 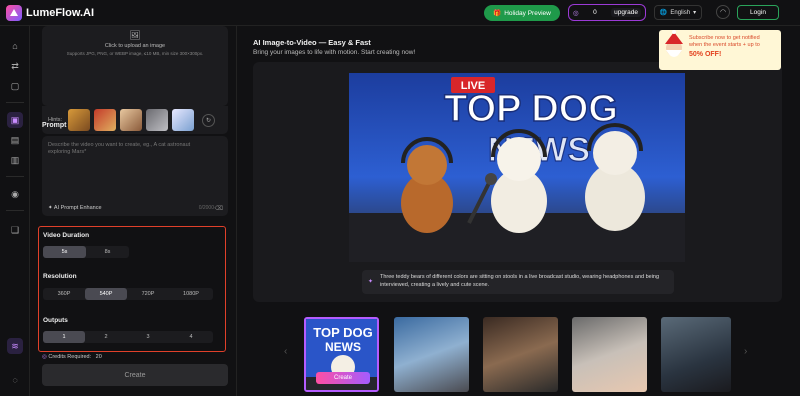 What do you see at coordinates (209, 120) in the screenshot?
I see `refresh-icon: ↻` at bounding box center [209, 120].